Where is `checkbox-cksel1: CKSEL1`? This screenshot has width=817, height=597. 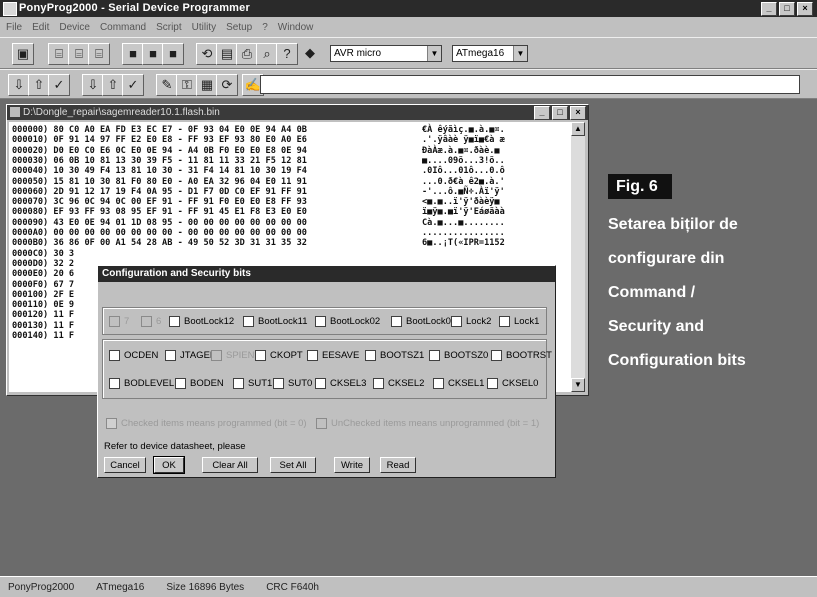 checkbox-cksel1: CKSEL1 is located at coordinates (458, 383).